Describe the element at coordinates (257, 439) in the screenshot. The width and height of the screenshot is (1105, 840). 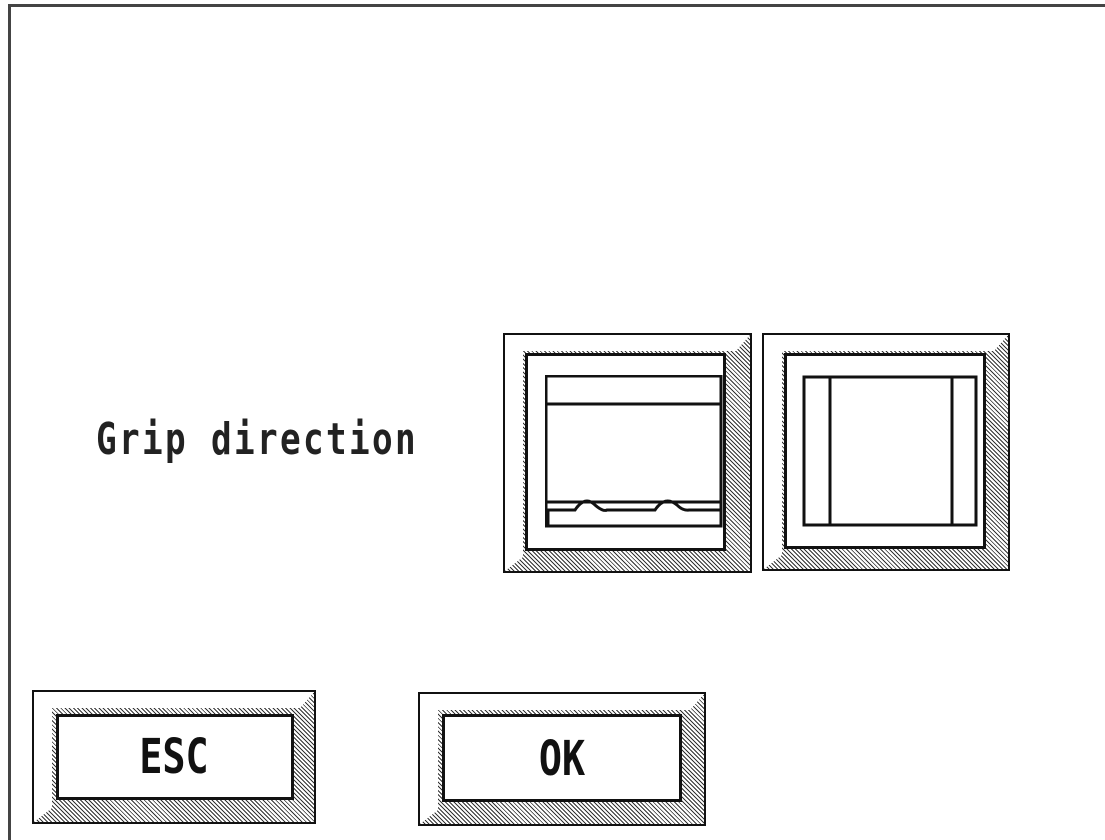
I see `grip-direction-label: Grip direction` at that location.